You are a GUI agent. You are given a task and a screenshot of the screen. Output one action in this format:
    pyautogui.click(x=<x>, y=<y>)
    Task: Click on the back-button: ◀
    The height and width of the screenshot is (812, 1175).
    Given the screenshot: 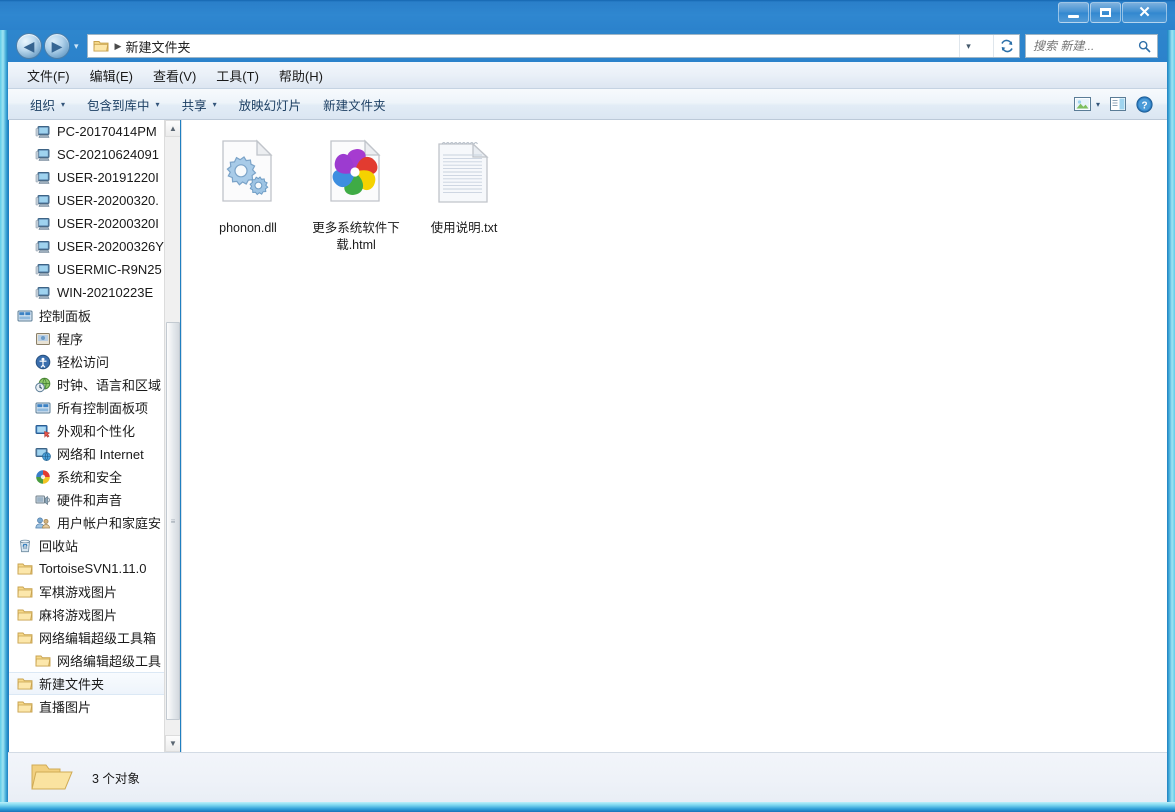 What is the action you would take?
    pyautogui.click(x=29, y=46)
    